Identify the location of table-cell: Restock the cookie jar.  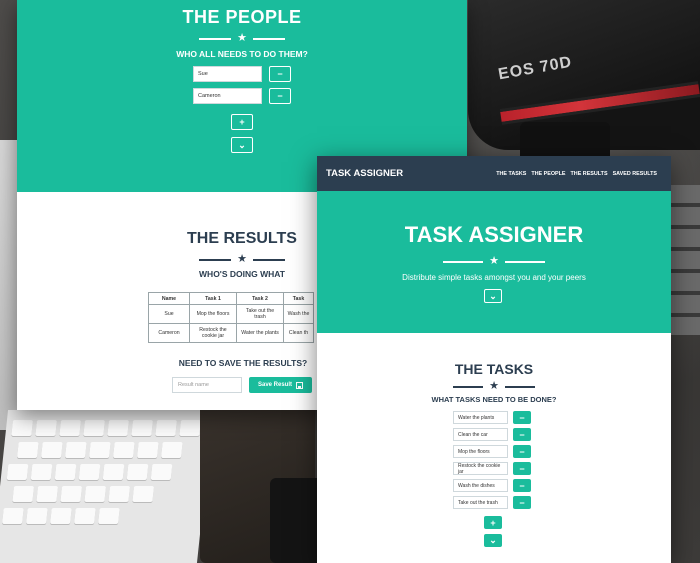
(213, 333).